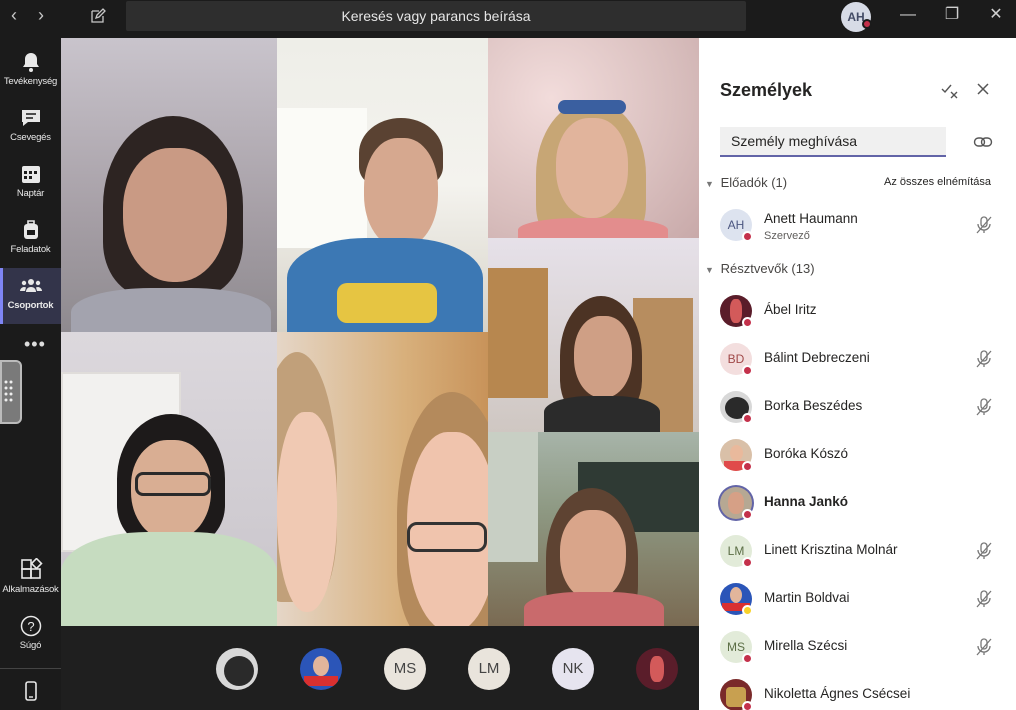 This screenshot has height=710, width=1016. I want to click on close-window-button: ✕, so click(994, 15).